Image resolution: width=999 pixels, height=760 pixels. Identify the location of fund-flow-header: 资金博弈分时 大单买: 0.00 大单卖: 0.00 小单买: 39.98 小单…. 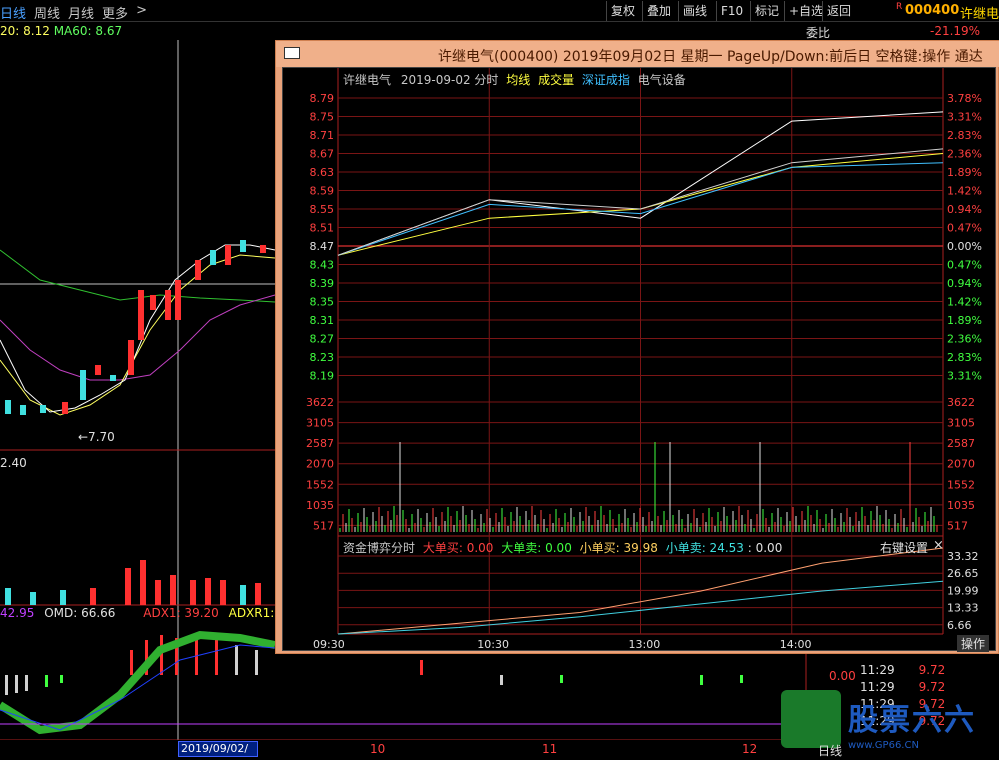
(562, 547).